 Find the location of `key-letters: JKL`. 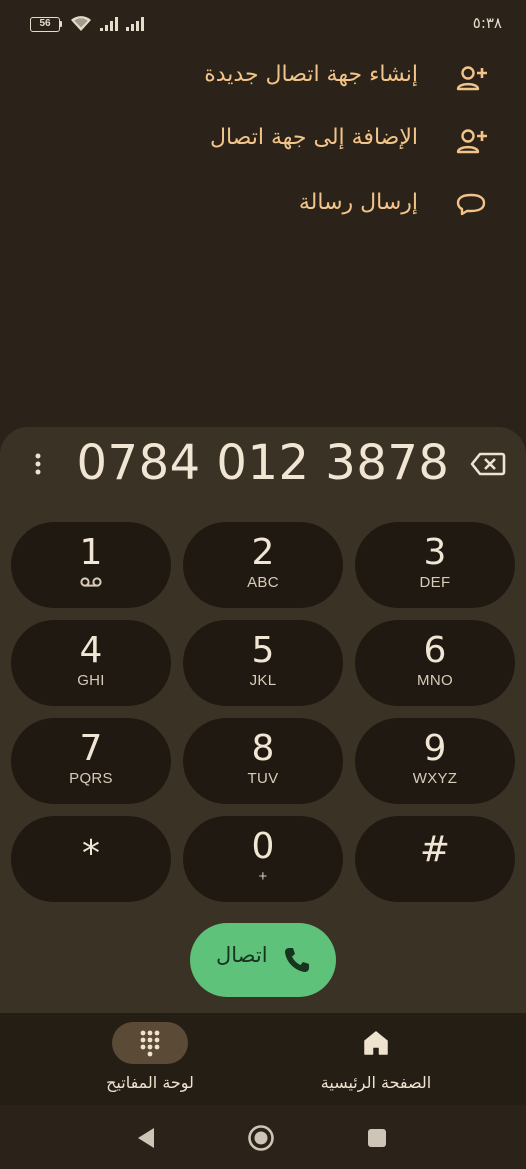

key-letters: JKL is located at coordinates (263, 680).